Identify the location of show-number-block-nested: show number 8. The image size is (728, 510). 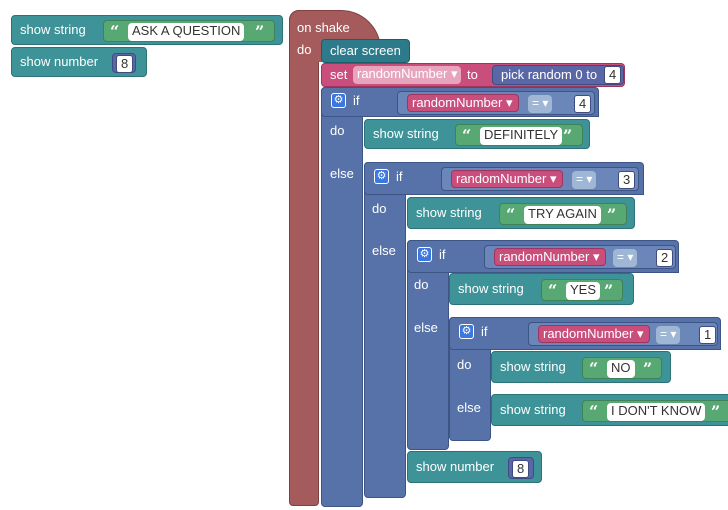
(474, 467).